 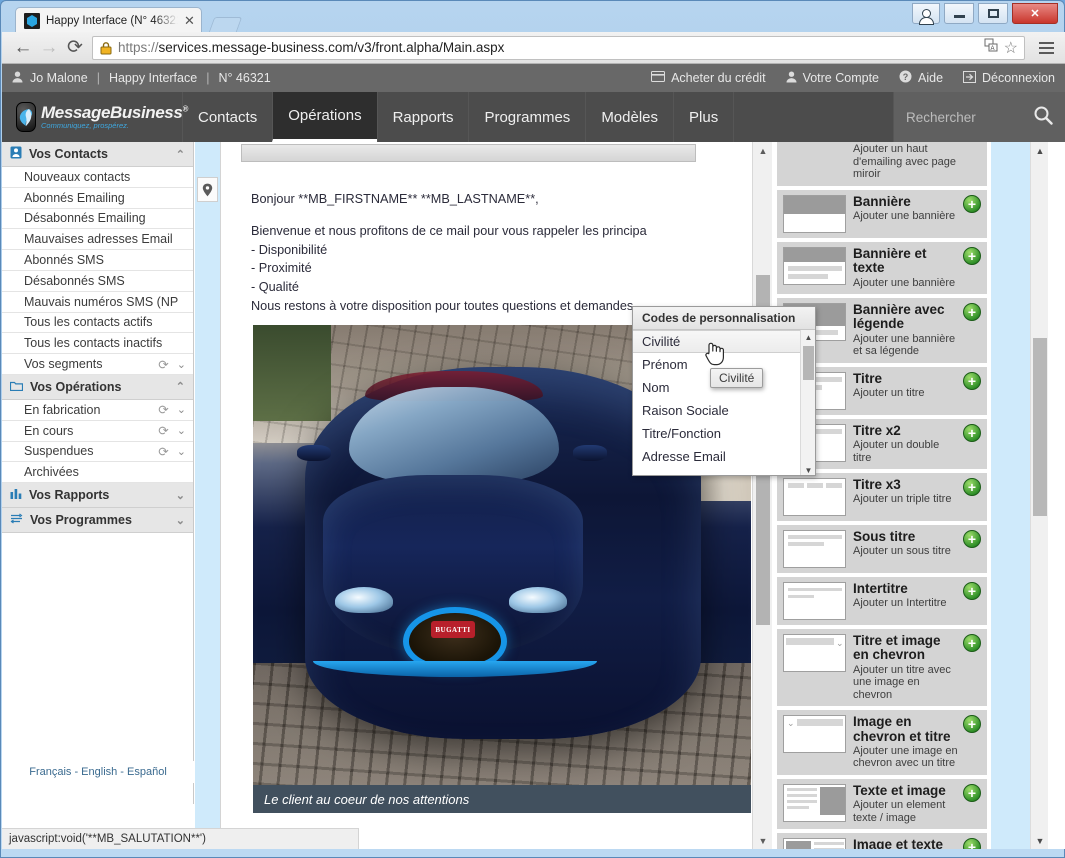 I want to click on sidebar-item-abonnes-emailing: Abonnés Emailing, so click(x=97, y=198).